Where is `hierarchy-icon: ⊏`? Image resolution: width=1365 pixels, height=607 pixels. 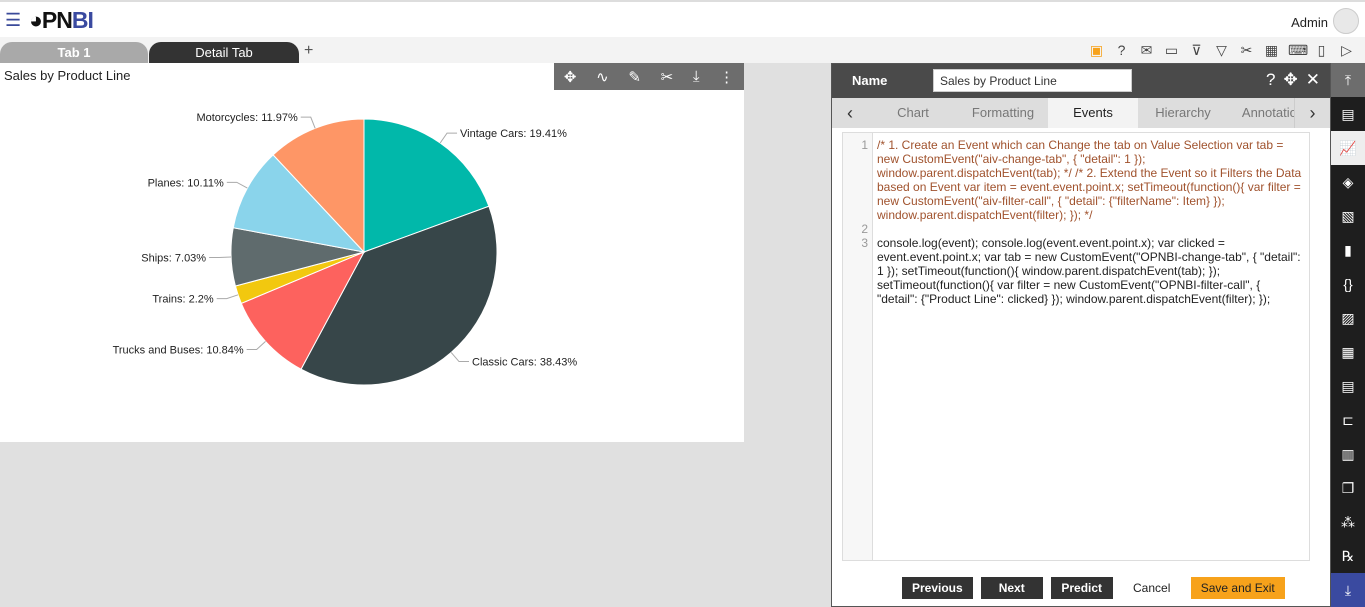
hierarchy-icon: ⊏ is located at coordinates (1348, 420).